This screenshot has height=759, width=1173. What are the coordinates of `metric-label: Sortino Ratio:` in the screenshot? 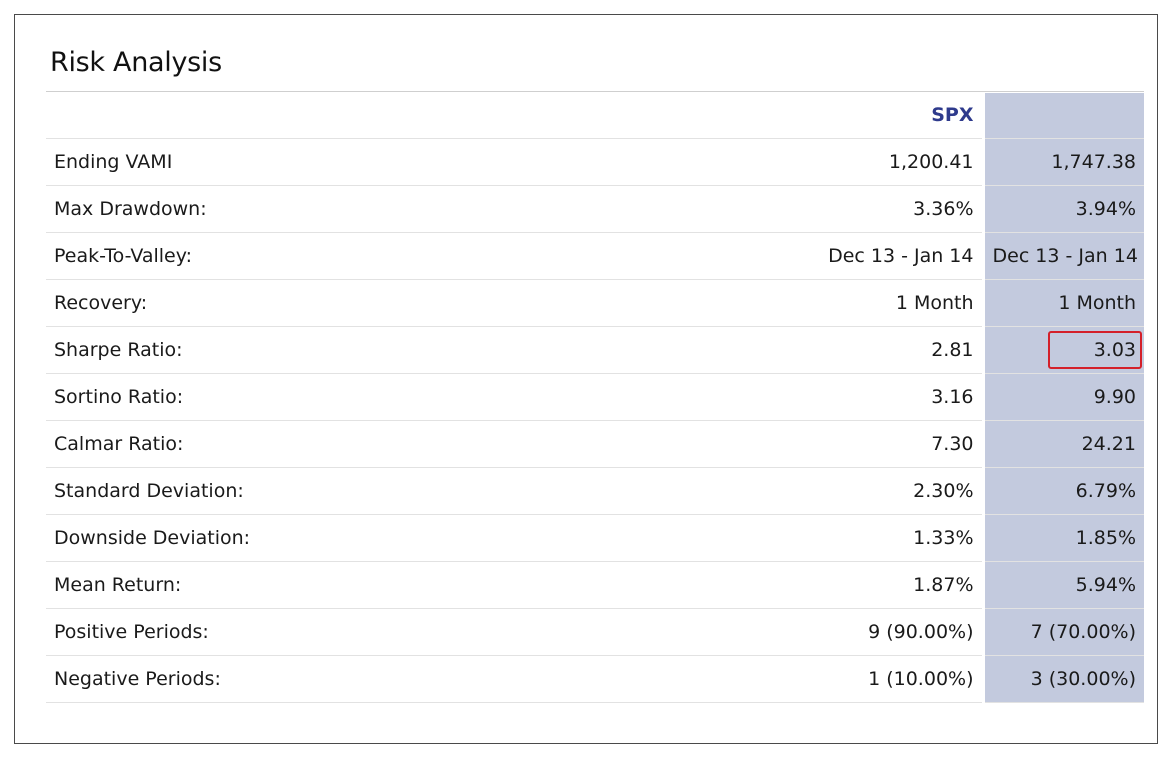 It's located at (376, 397).